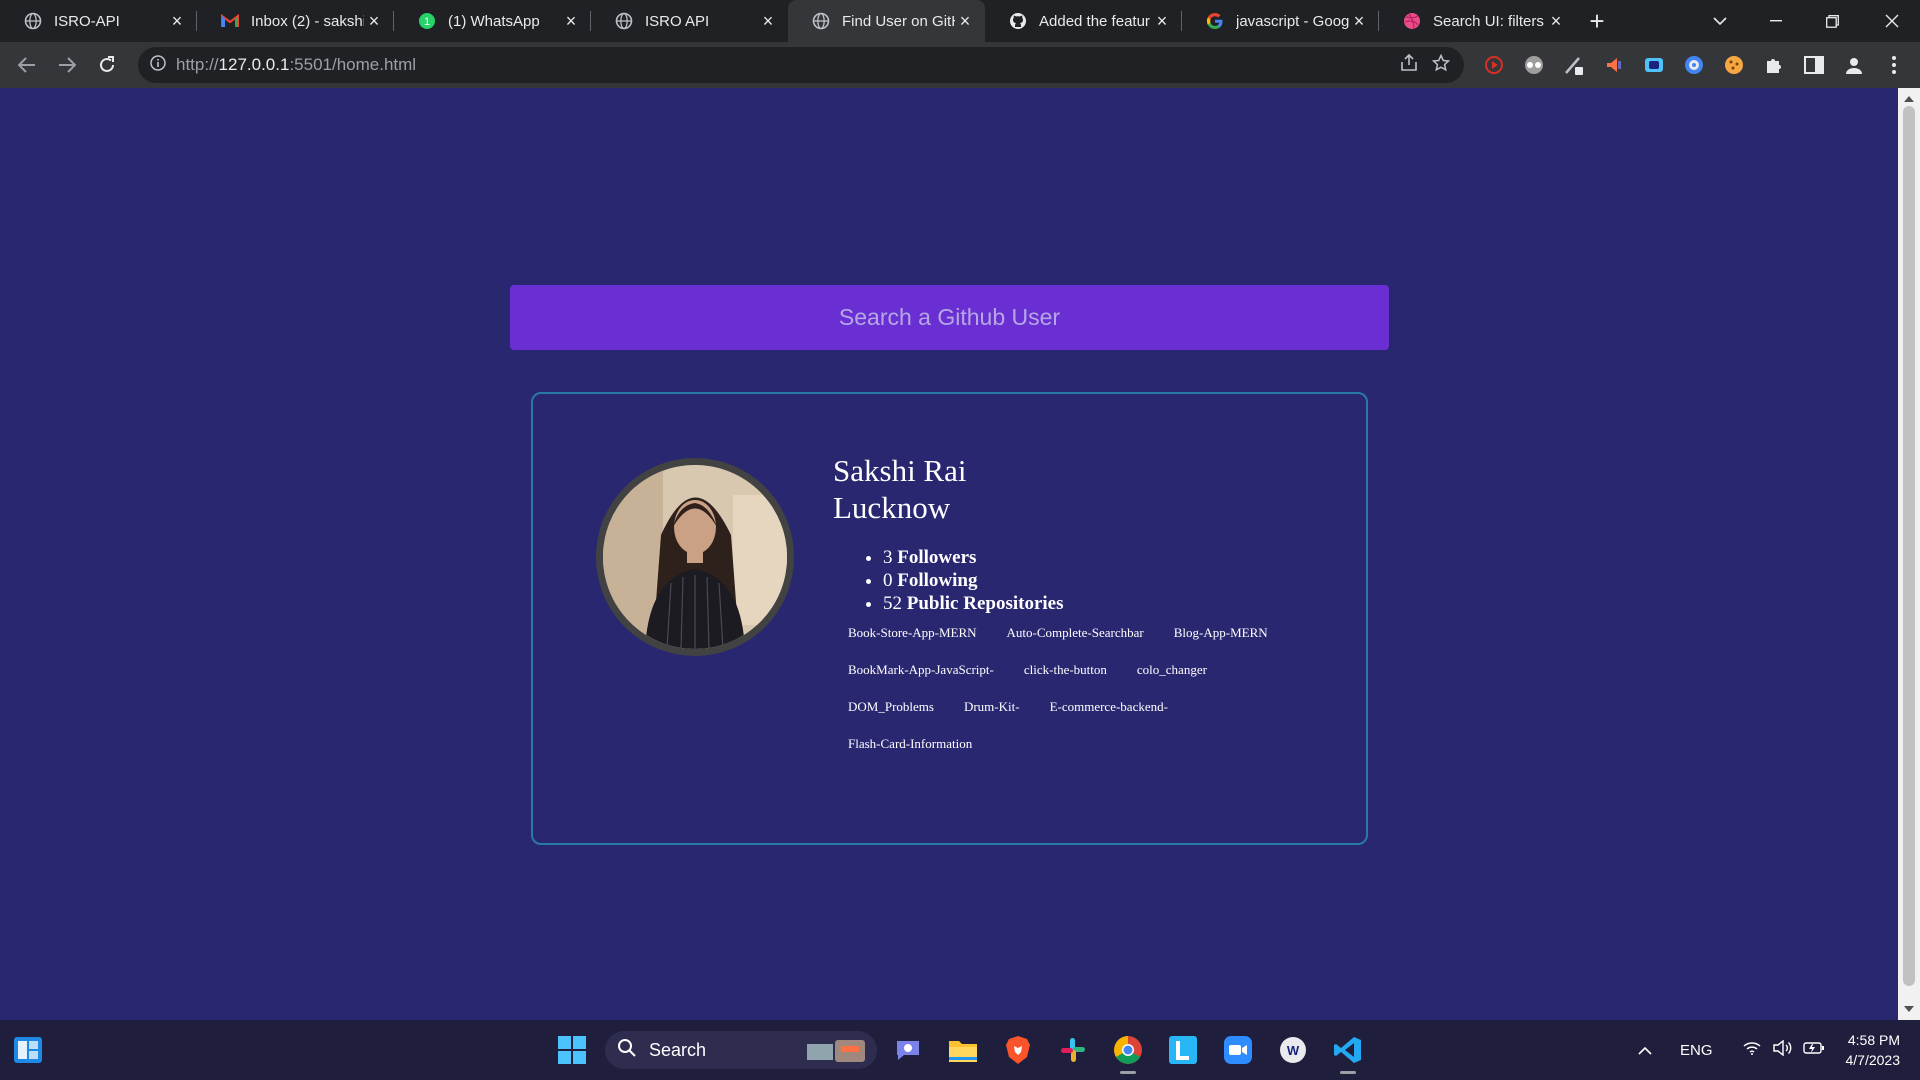 This screenshot has height=1080, width=1920. Describe the element at coordinates (1128, 1054) in the screenshot. I see `chrome-icon` at that location.